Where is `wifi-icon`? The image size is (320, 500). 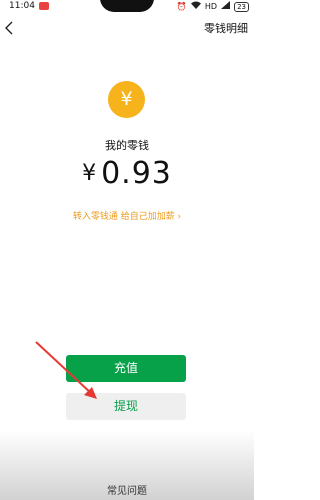 wifi-icon is located at coordinates (195, 6).